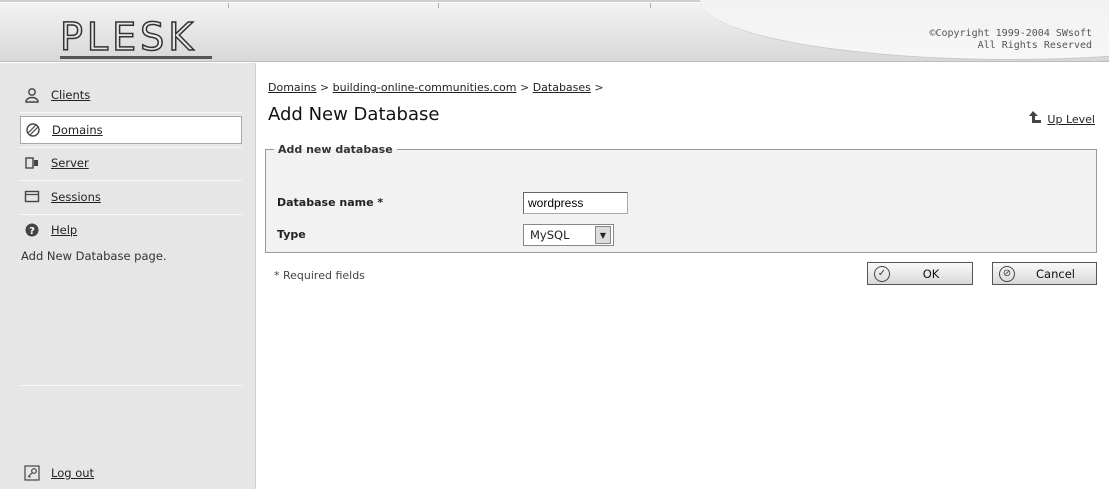 This screenshot has height=489, width=1109. Describe the element at coordinates (1055, 273) in the screenshot. I see `cancel-button-label: Cancel` at that location.